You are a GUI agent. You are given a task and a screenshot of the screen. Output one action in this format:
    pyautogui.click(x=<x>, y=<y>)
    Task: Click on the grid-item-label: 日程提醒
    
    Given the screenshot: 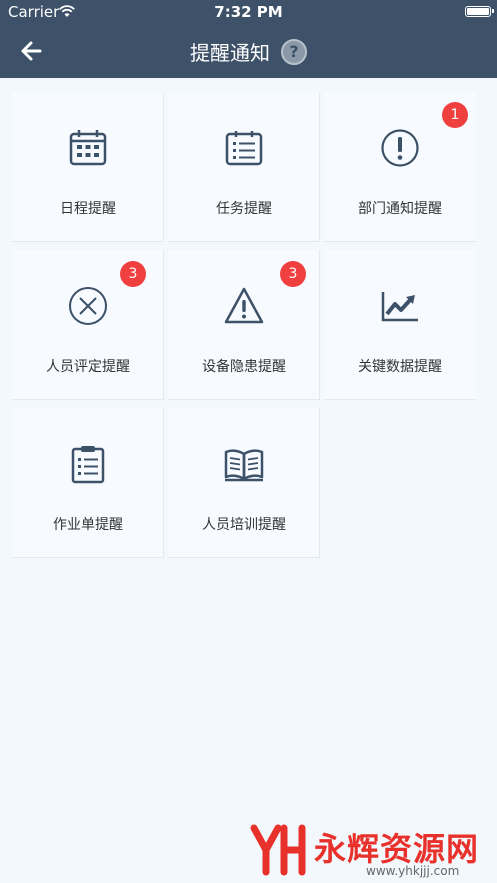 What is the action you would take?
    pyautogui.click(x=88, y=209)
    